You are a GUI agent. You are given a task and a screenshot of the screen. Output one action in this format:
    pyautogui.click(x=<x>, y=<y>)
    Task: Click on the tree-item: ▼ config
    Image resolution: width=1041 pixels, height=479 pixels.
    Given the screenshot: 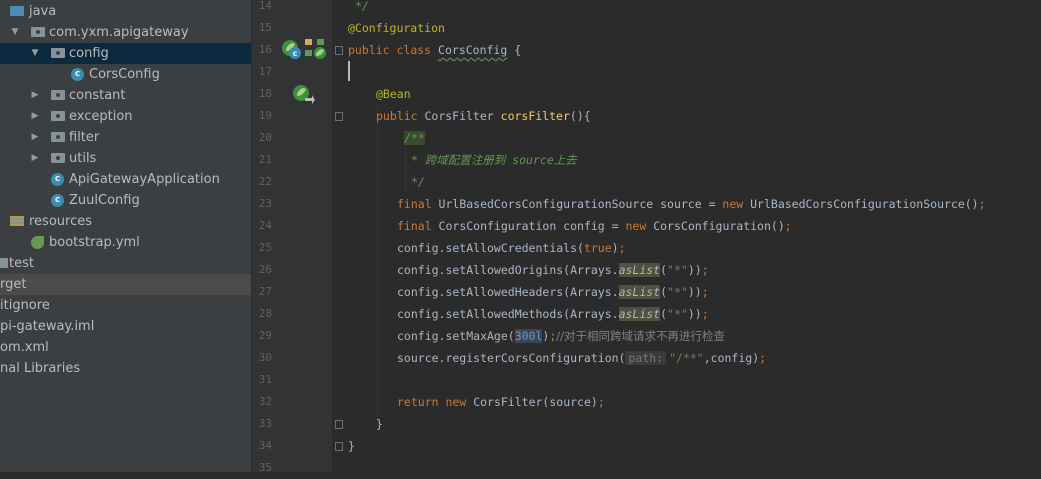 What is the action you would take?
    pyautogui.click(x=125, y=53)
    